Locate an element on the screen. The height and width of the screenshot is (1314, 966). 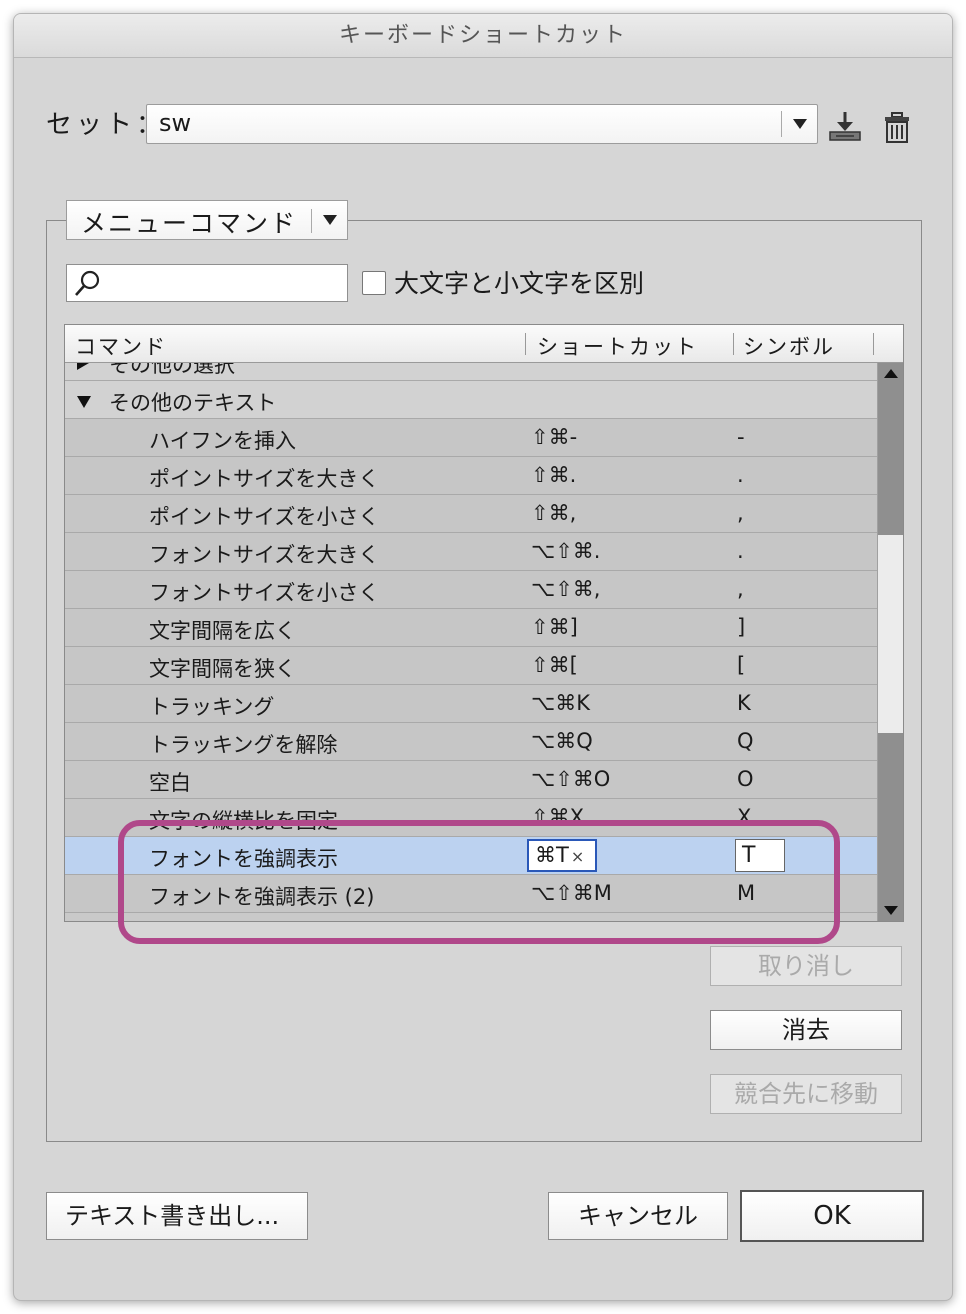
command-name: ハイフンを挿入 is located at coordinates (222, 441).